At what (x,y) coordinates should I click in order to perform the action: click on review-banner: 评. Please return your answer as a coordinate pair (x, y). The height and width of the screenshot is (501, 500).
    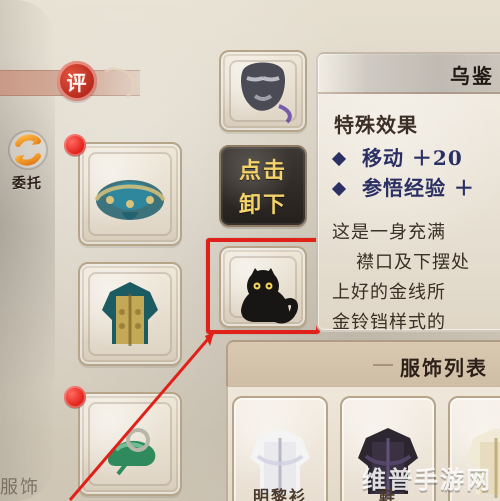
    Looking at the image, I should click on (70, 81).